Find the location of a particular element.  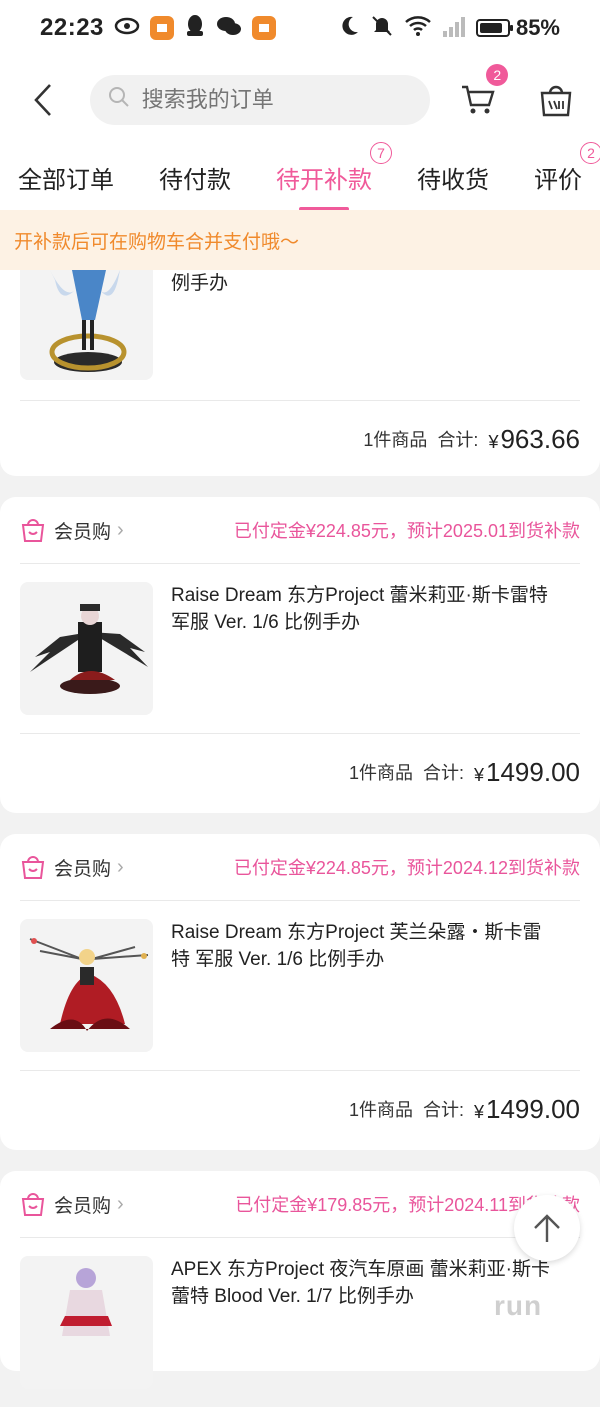

wifi-icon is located at coordinates (418, 28).